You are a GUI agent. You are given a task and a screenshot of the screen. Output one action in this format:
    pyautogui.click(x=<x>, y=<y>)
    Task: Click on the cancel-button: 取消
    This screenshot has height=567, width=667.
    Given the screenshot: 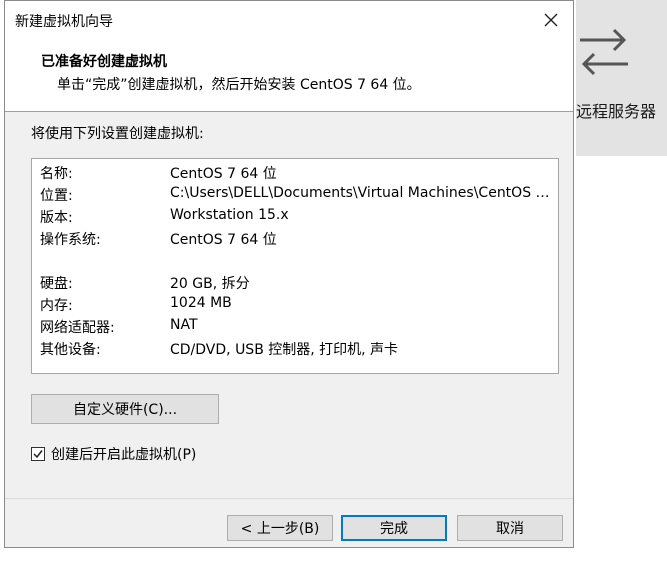 What is the action you would take?
    pyautogui.click(x=510, y=528)
    